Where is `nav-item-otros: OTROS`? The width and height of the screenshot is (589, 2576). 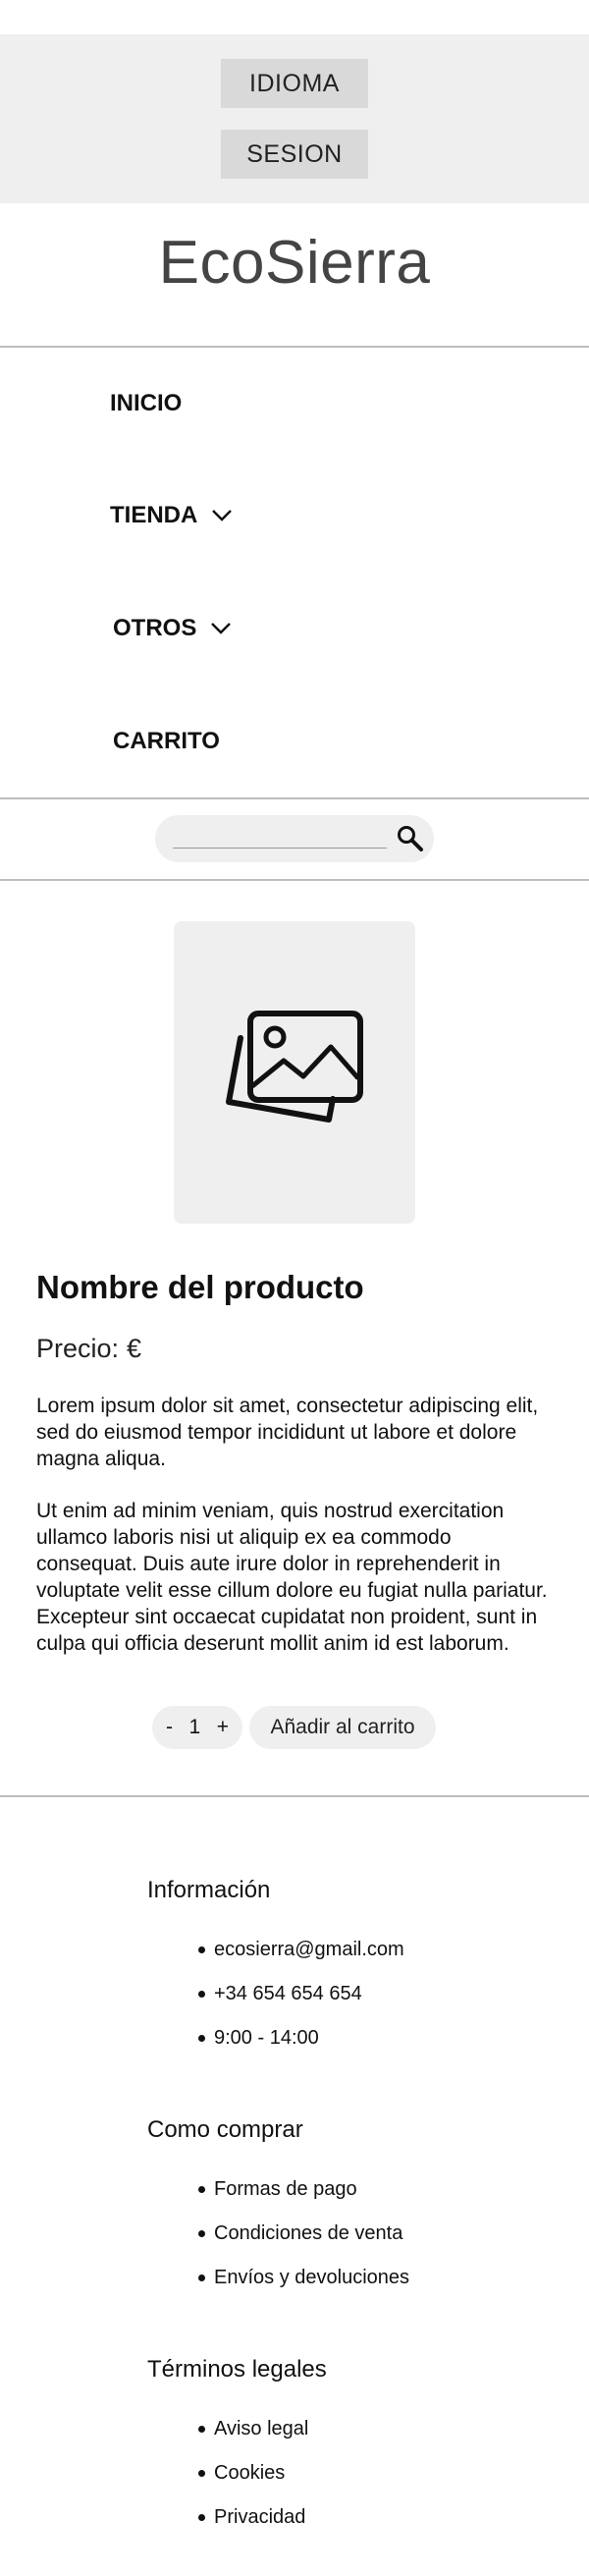
nav-item-otros: OTROS is located at coordinates (172, 629).